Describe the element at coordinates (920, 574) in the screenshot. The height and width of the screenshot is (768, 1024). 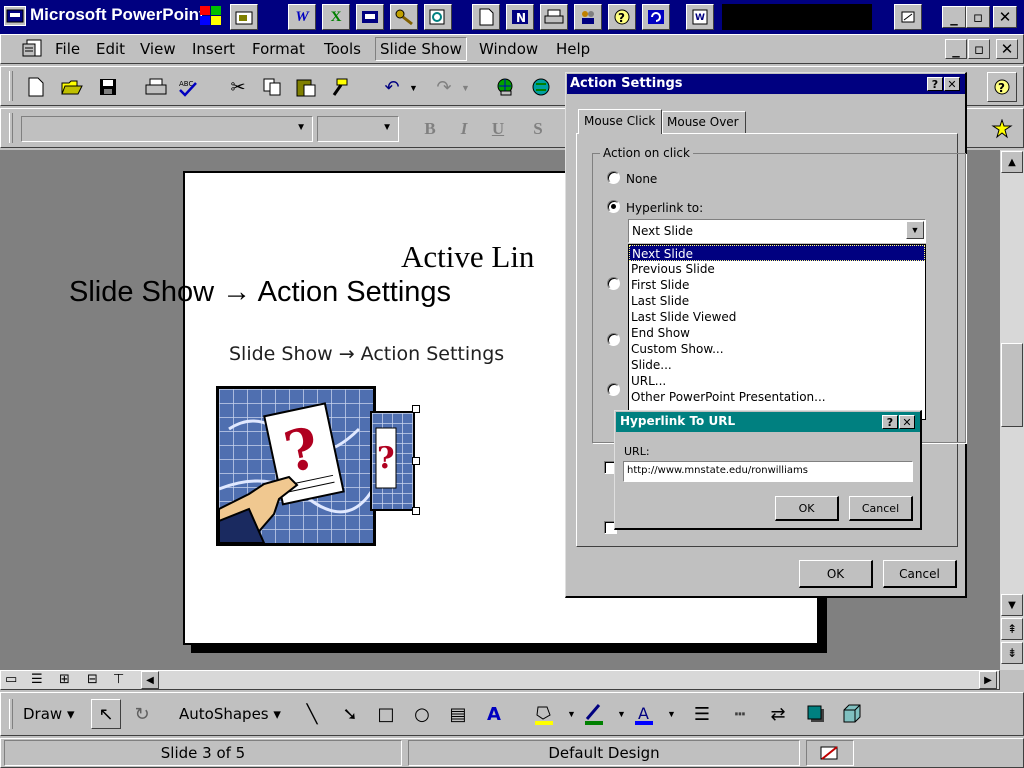
I see `cancel-button: Cancel` at that location.